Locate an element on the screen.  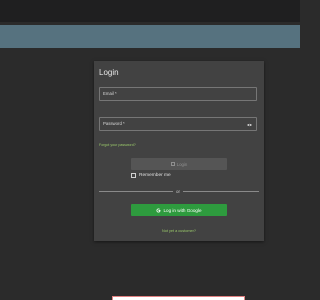
forgot-password-link: Forgot your password? is located at coordinates (117, 145).